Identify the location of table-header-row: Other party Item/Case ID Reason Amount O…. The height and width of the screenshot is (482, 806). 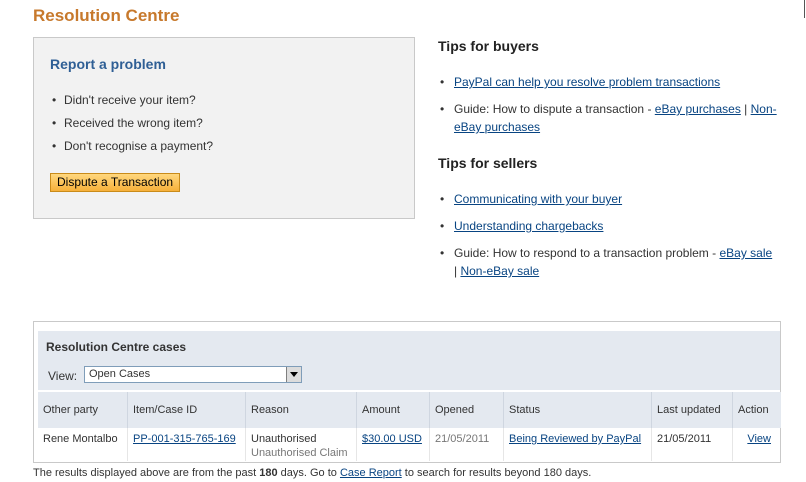
(409, 410).